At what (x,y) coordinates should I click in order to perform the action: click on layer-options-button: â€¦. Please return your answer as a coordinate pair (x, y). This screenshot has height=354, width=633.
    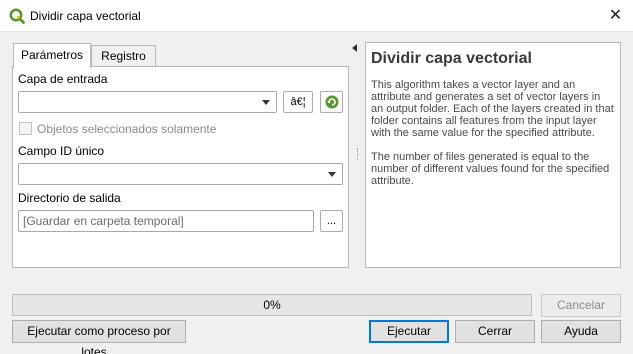
    Looking at the image, I should click on (298, 102).